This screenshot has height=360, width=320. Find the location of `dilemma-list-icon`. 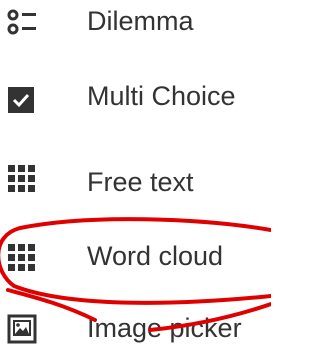

dilemma-list-icon is located at coordinates (22, 24).